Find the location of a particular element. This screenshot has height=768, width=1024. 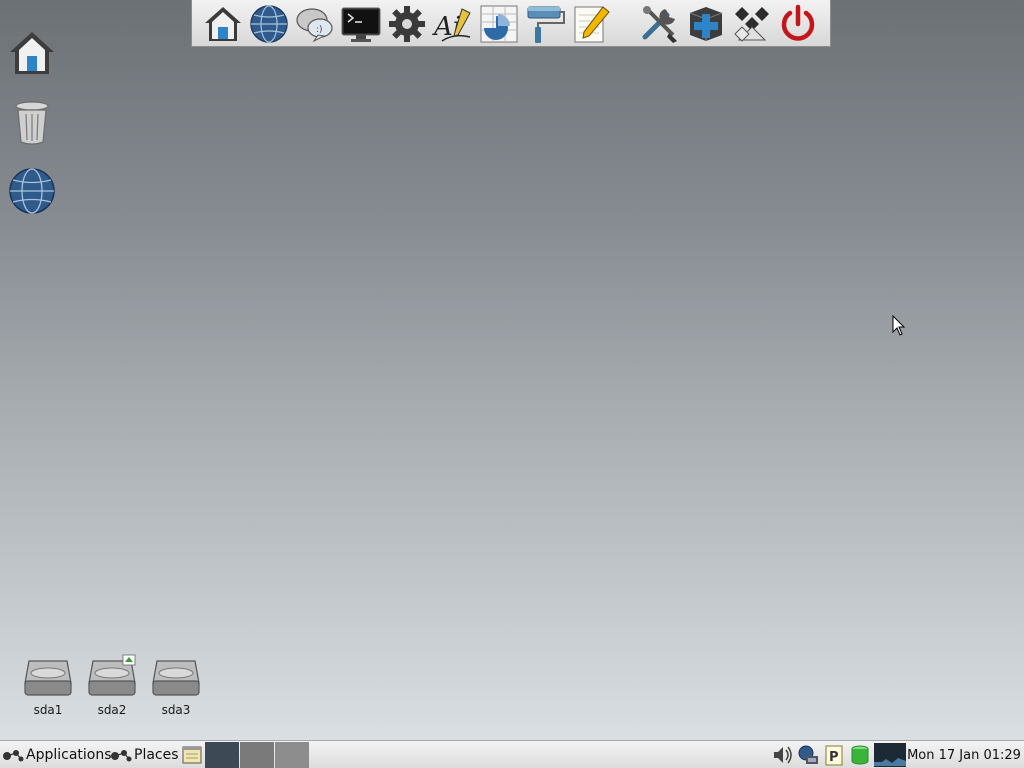

places-menu-button: Places is located at coordinates (144, 755).